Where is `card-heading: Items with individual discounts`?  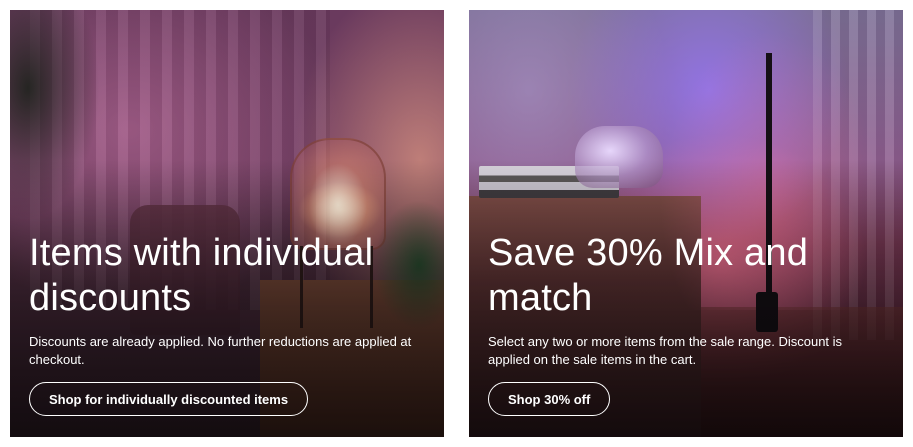 card-heading: Items with individual discounts is located at coordinates (201, 275).